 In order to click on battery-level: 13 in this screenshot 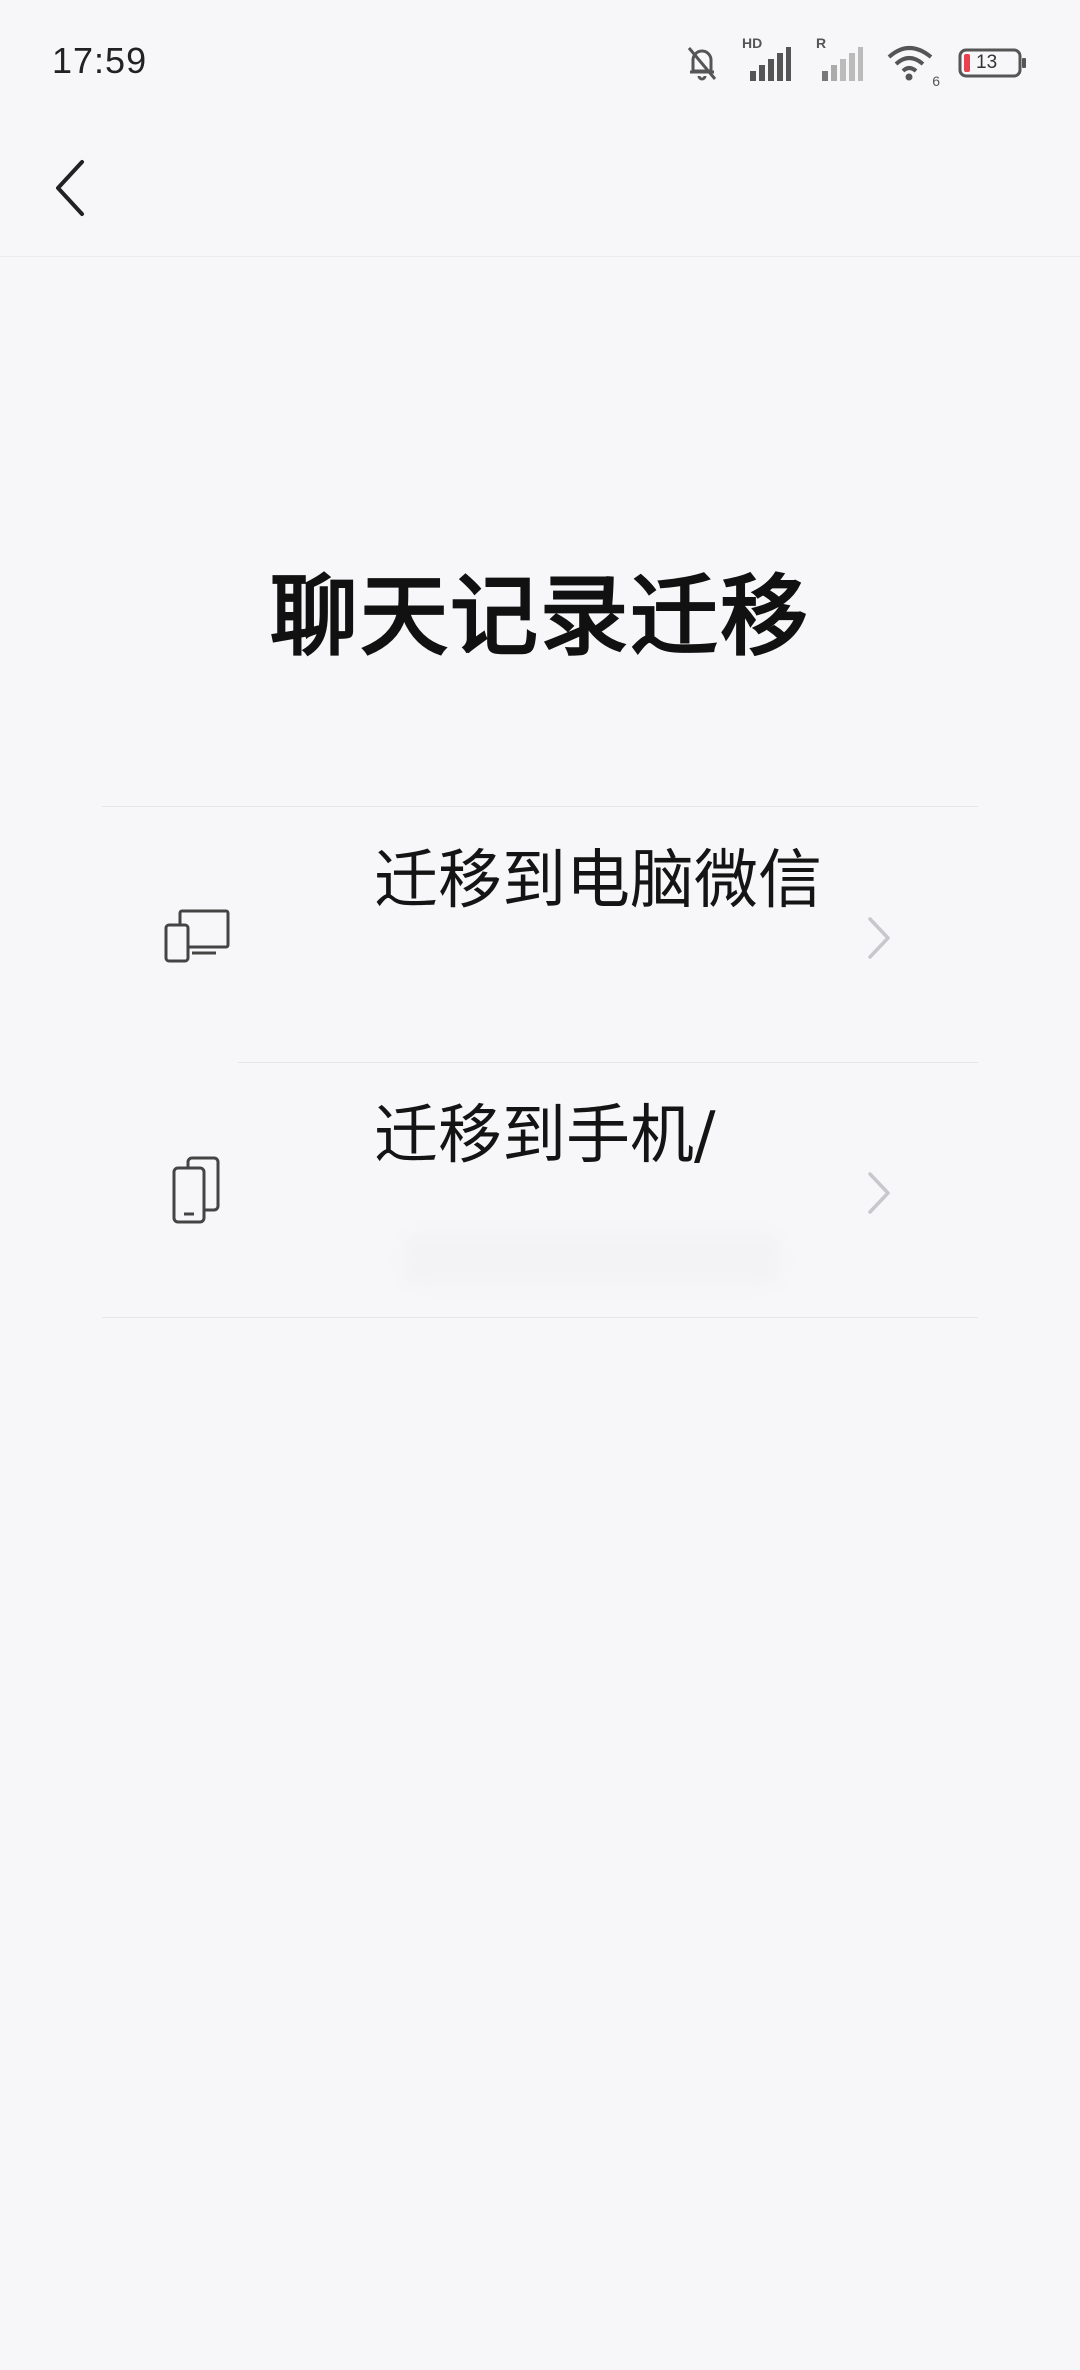, I will do `click(987, 62)`.